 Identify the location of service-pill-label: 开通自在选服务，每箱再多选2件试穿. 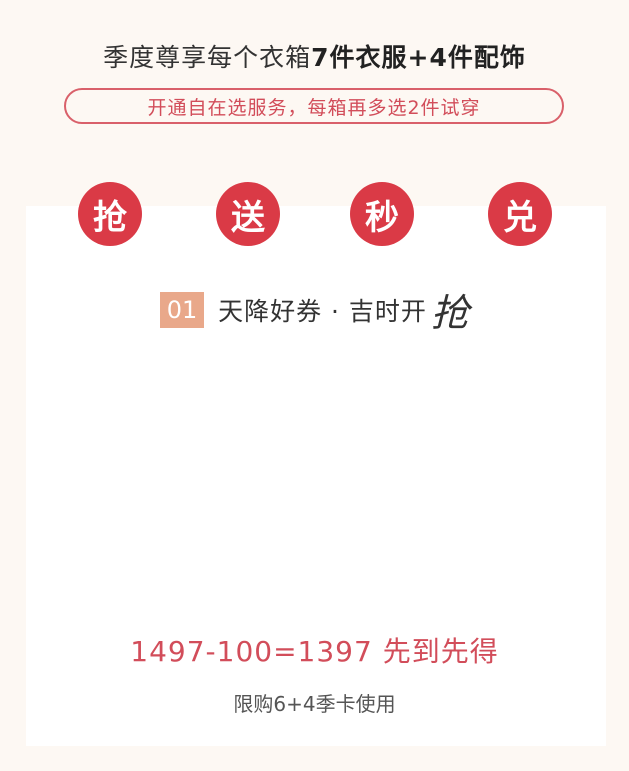
(314, 107).